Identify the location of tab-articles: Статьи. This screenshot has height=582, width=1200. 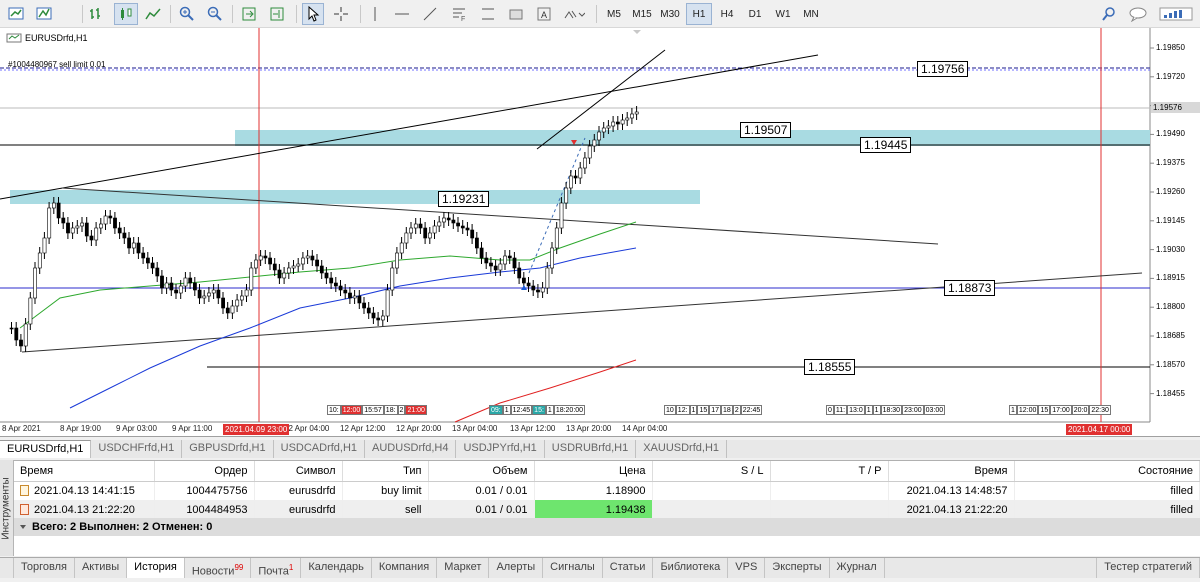
(628, 568).